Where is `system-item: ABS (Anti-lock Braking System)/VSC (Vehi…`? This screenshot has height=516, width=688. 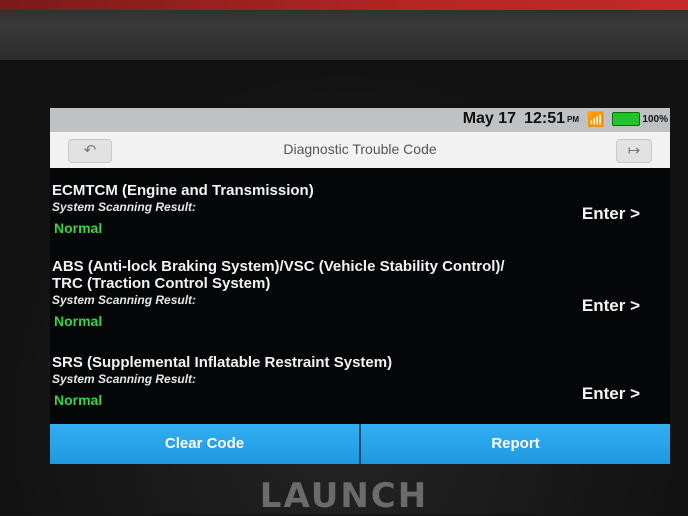 system-item: ABS (Anti-lock Braking System)/VSC (Vehi… is located at coordinates (360, 293).